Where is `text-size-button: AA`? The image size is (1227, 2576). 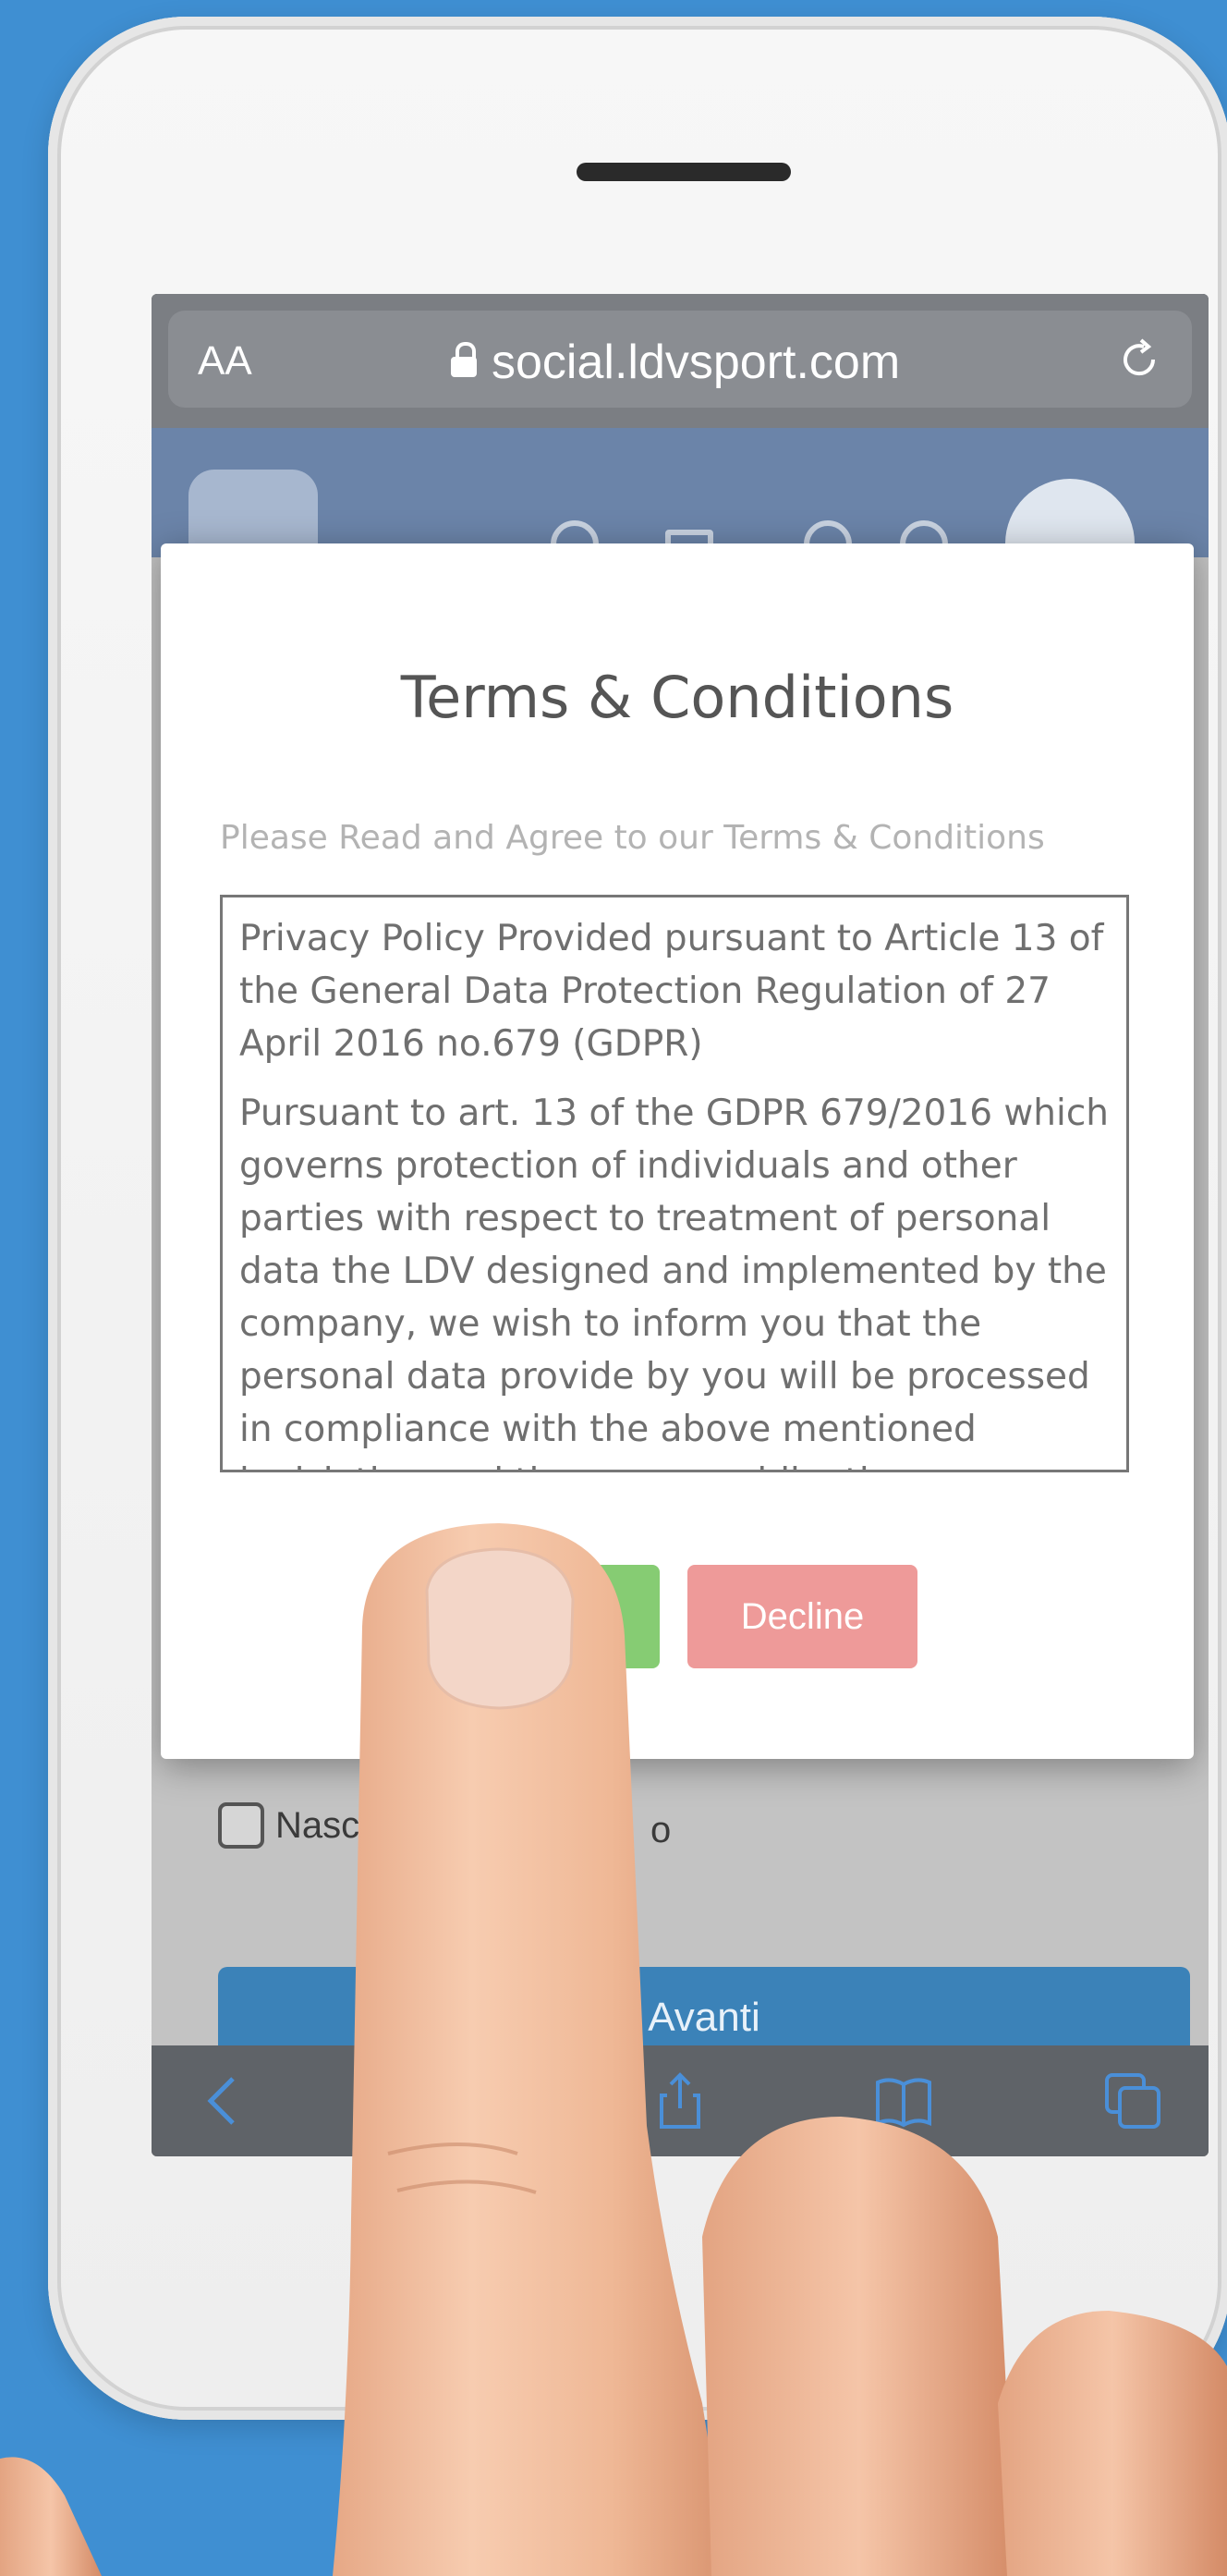
text-size-button: AA is located at coordinates (225, 361).